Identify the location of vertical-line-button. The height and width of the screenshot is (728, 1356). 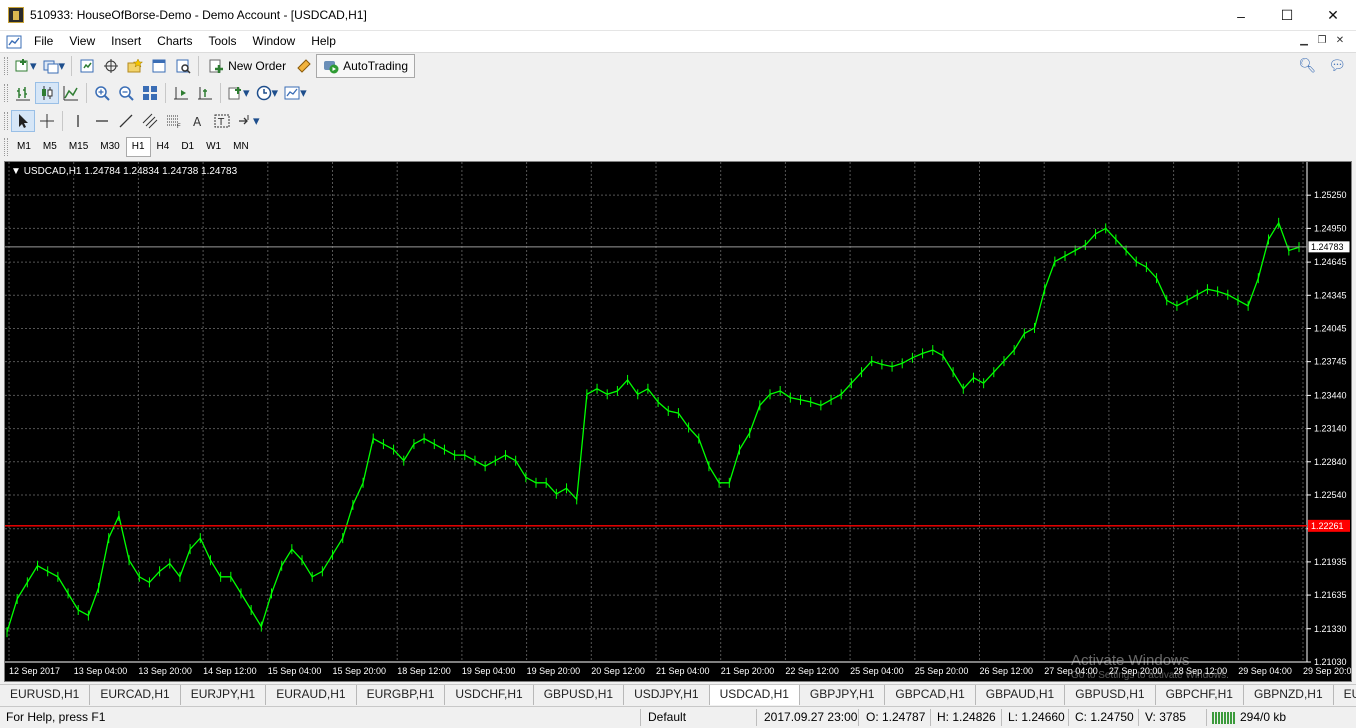
(78, 121).